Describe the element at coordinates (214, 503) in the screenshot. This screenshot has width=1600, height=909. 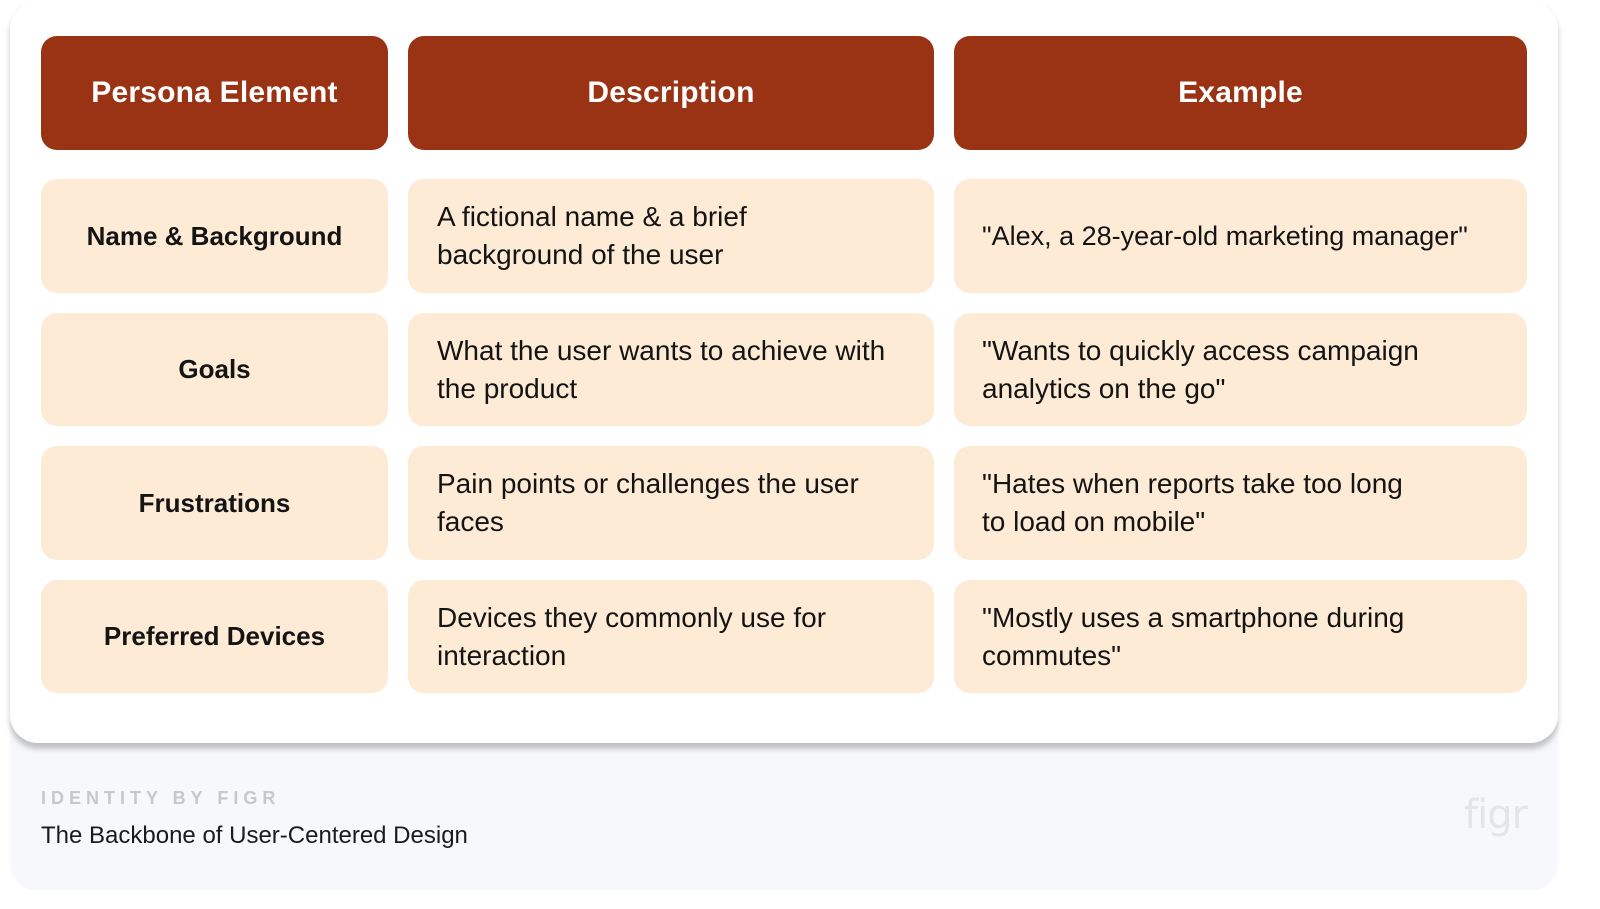
I see `row-element: Frustrations` at that location.